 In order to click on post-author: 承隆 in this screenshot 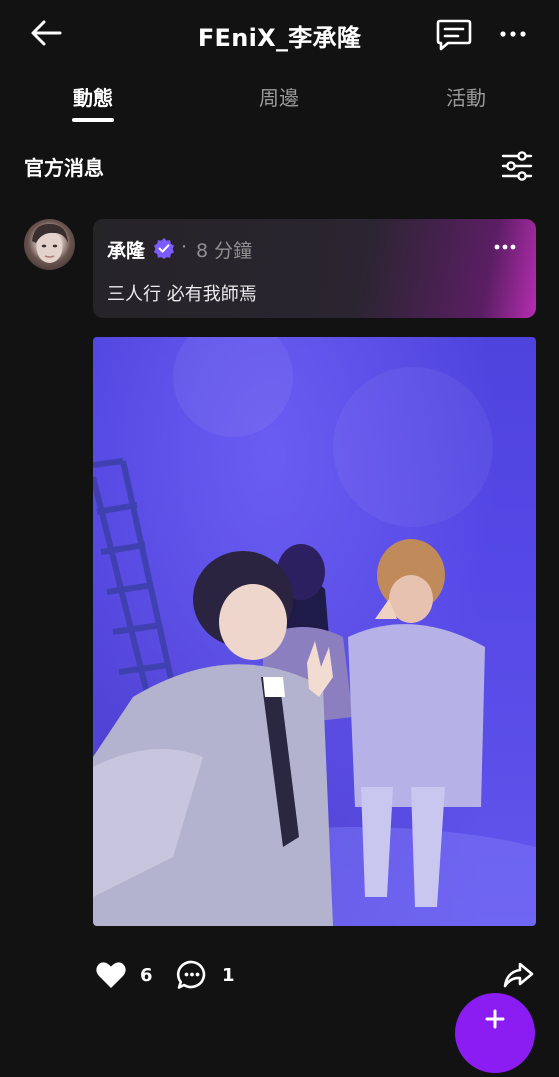, I will do `click(126, 249)`.